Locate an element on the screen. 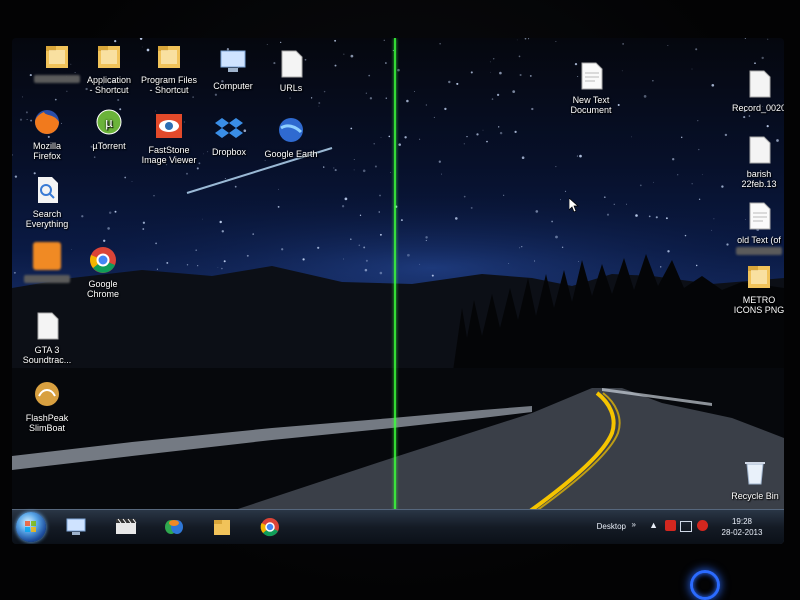  icon-label: New Text is located at coordinates (591, 100).